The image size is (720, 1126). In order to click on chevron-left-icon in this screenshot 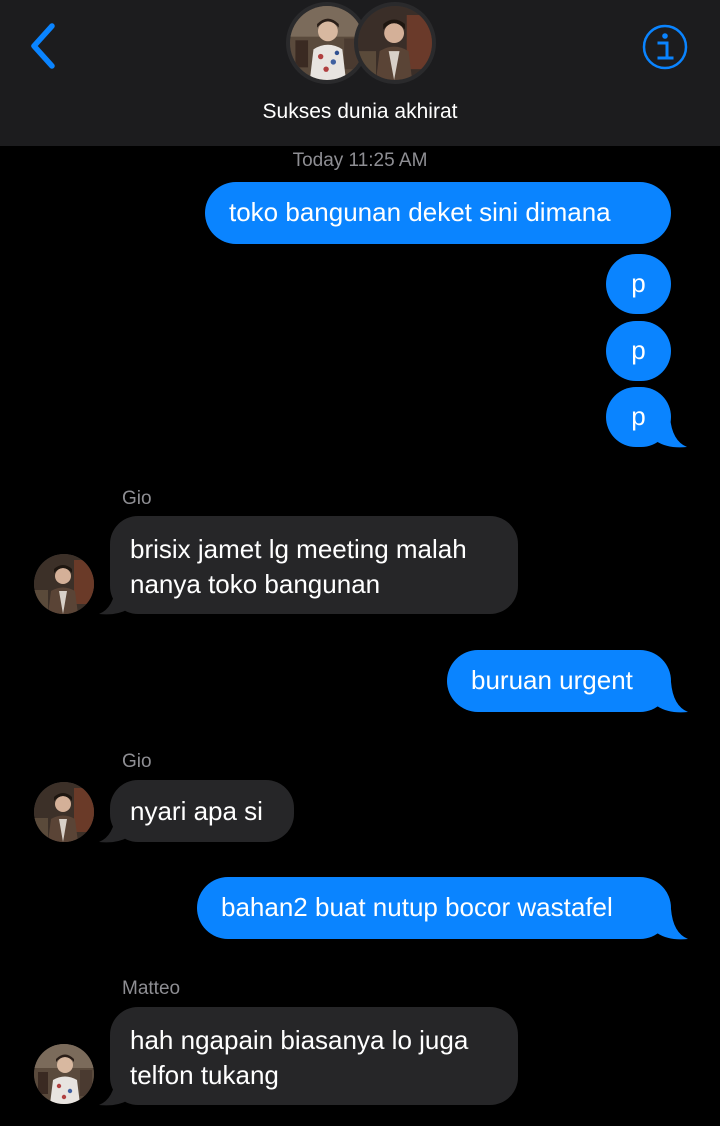, I will do `click(43, 46)`.